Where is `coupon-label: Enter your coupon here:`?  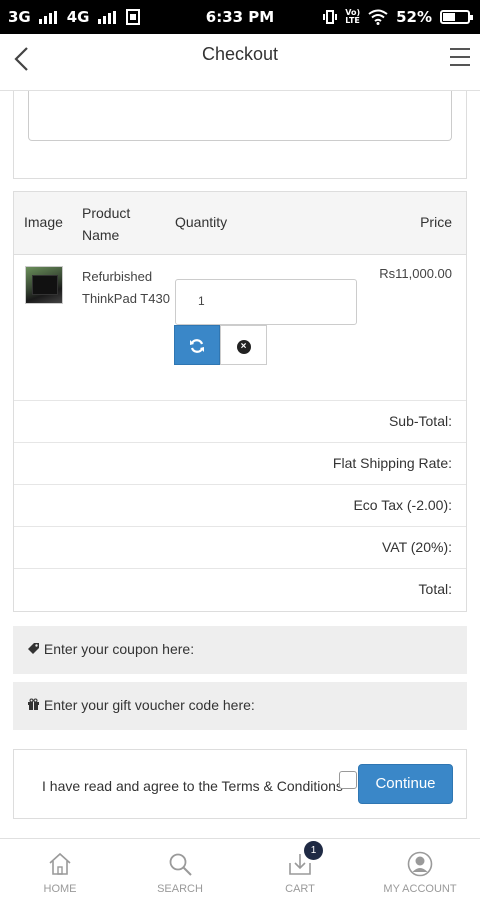
coupon-label: Enter your coupon here: is located at coordinates (119, 649).